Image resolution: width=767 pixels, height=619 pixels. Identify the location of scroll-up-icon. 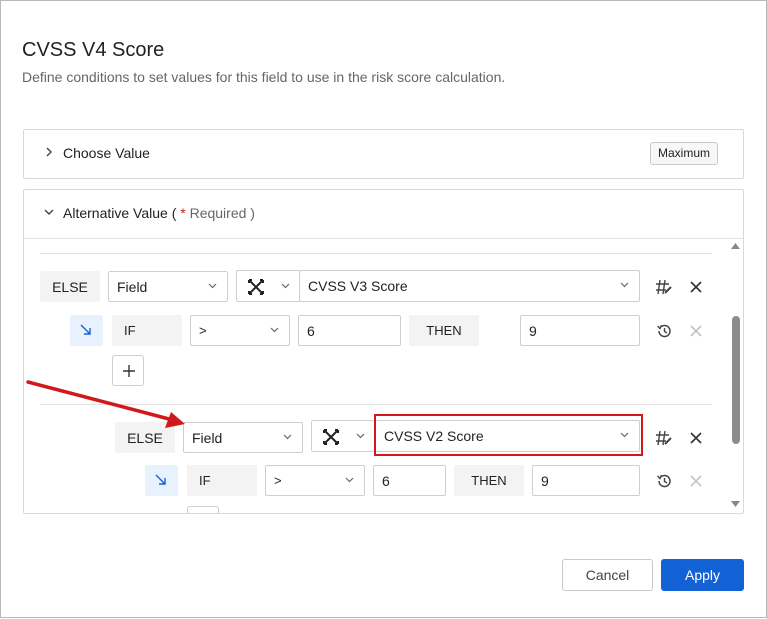
(735, 246).